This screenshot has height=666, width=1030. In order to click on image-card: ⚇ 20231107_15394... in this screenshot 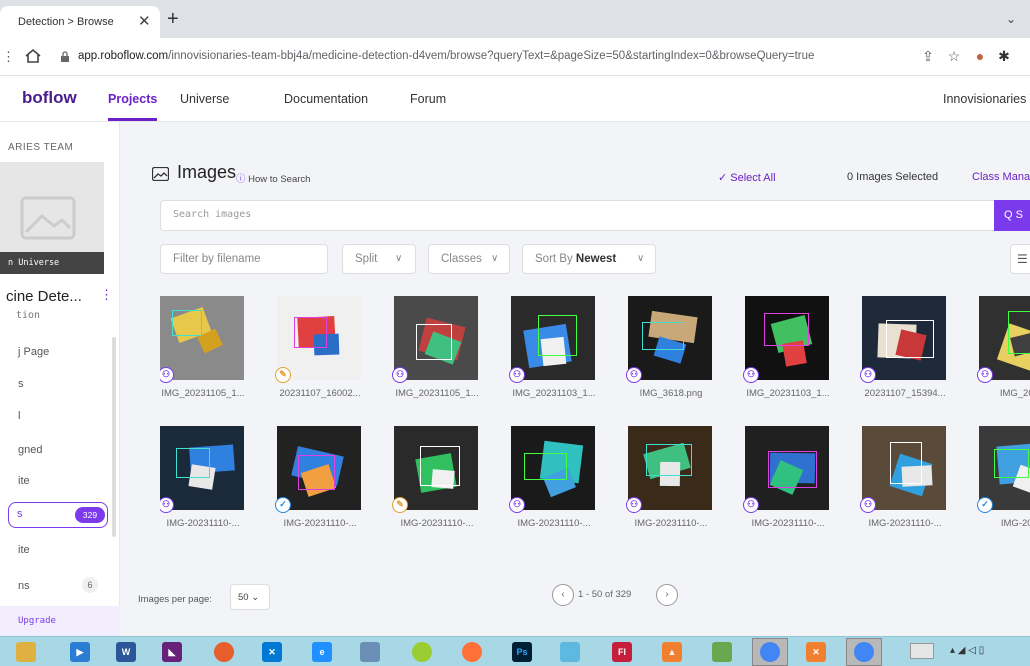, I will do `click(903, 348)`.